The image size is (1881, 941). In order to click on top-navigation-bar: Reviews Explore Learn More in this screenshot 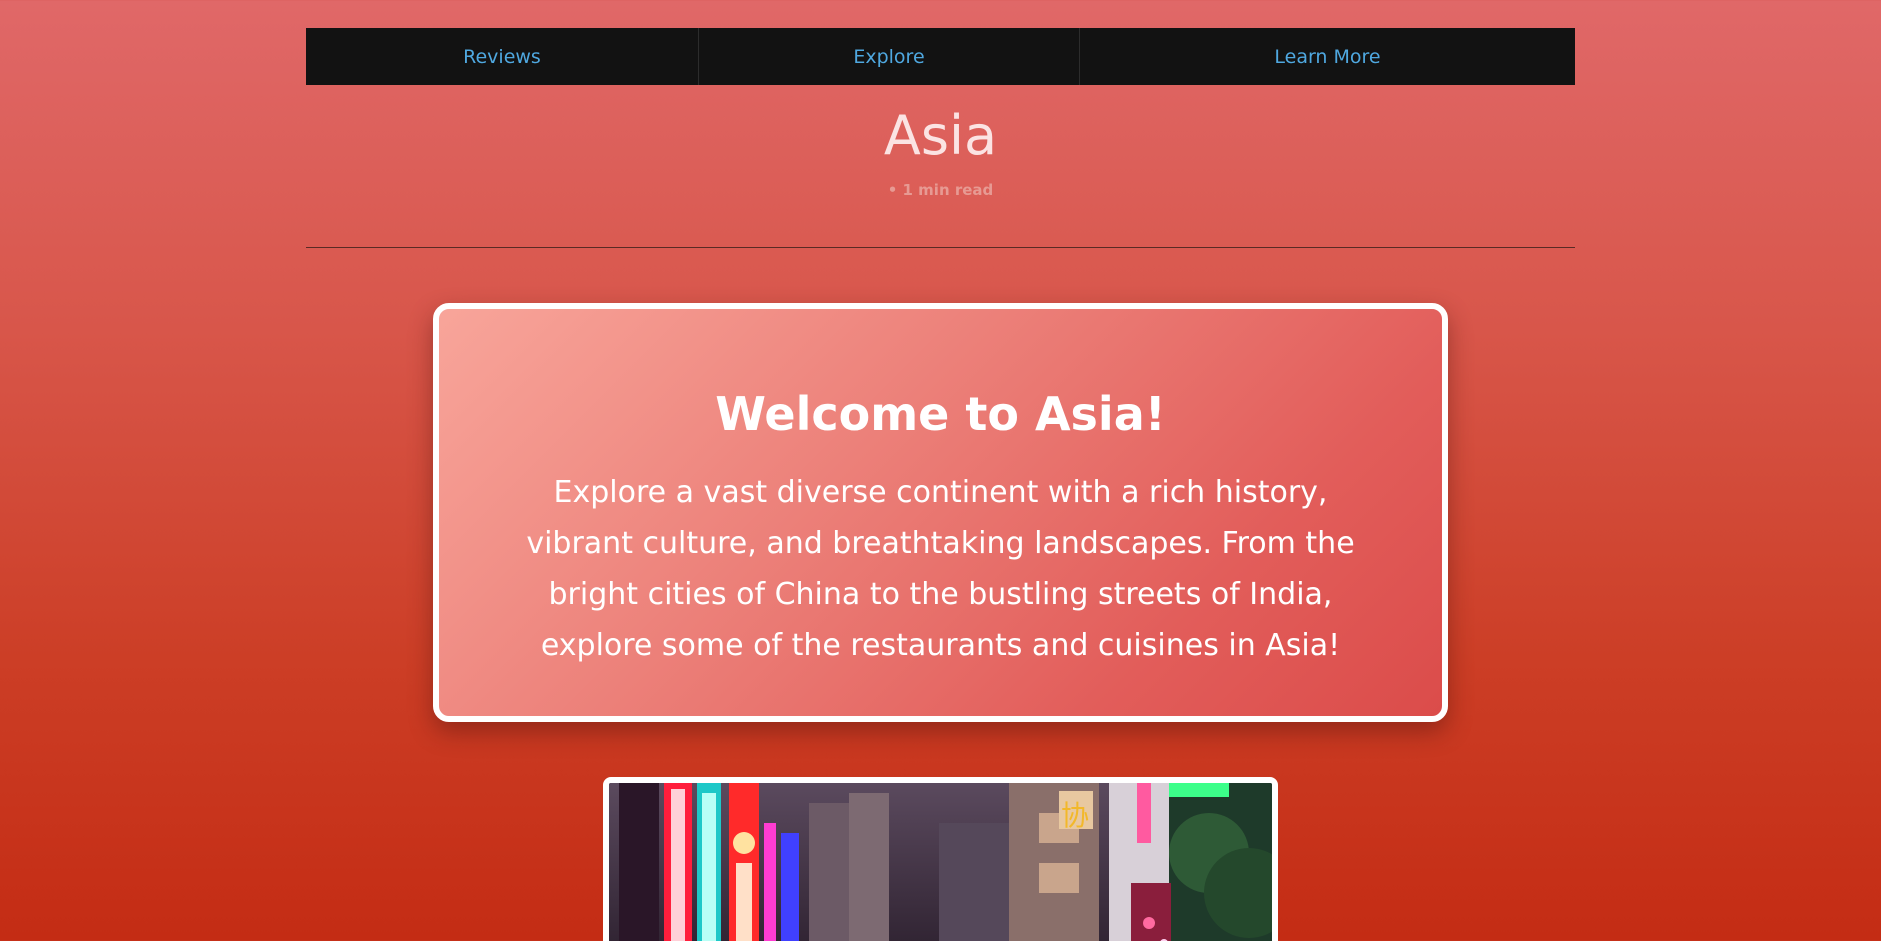, I will do `click(940, 56)`.